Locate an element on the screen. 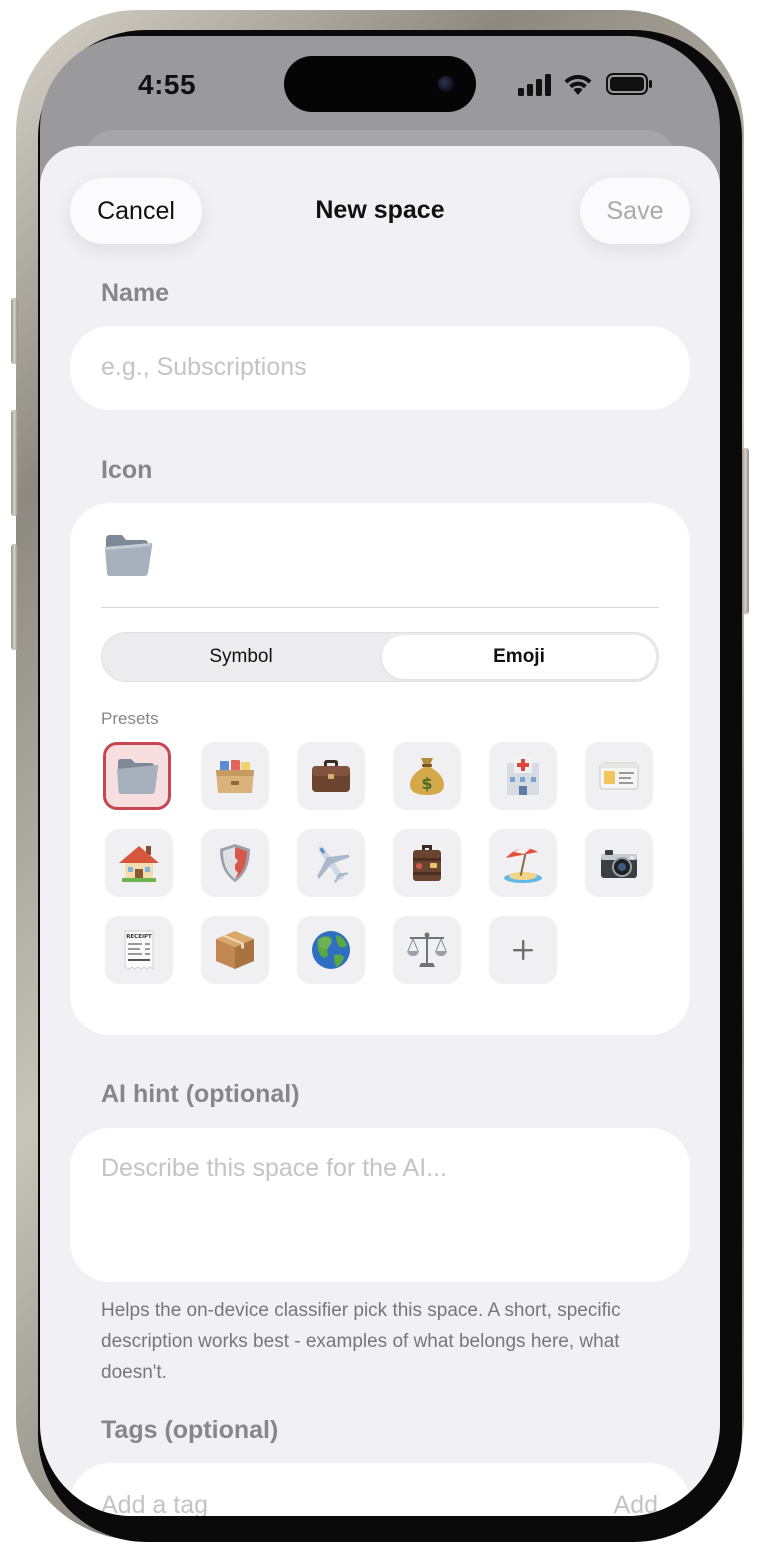 The height and width of the screenshot is (1551, 760). preset-hospital is located at coordinates (523, 776).